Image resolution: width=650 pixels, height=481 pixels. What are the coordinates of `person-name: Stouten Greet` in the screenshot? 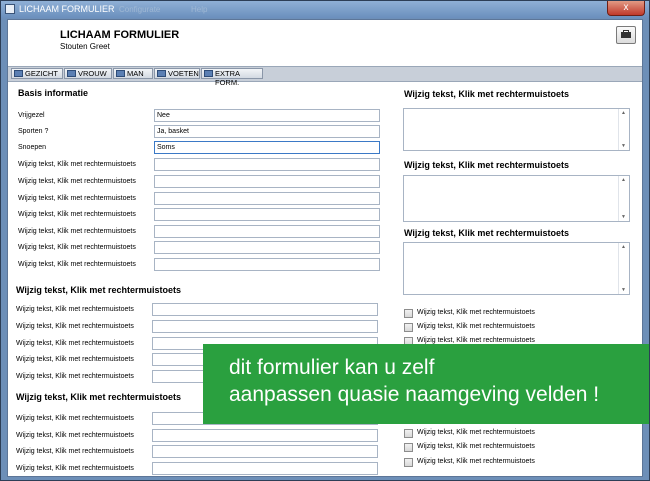 It's located at (85, 46).